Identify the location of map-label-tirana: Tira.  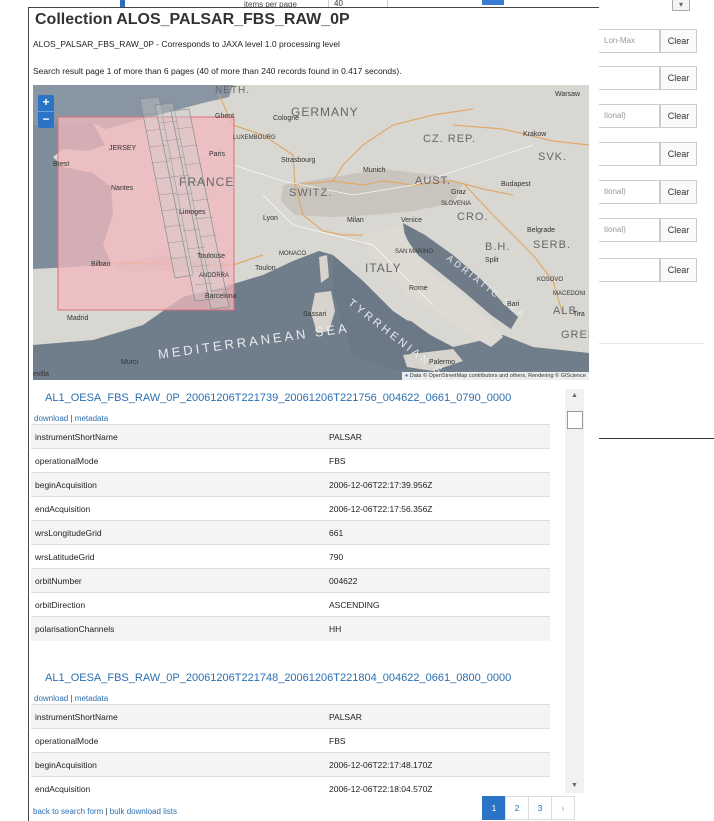
(579, 314).